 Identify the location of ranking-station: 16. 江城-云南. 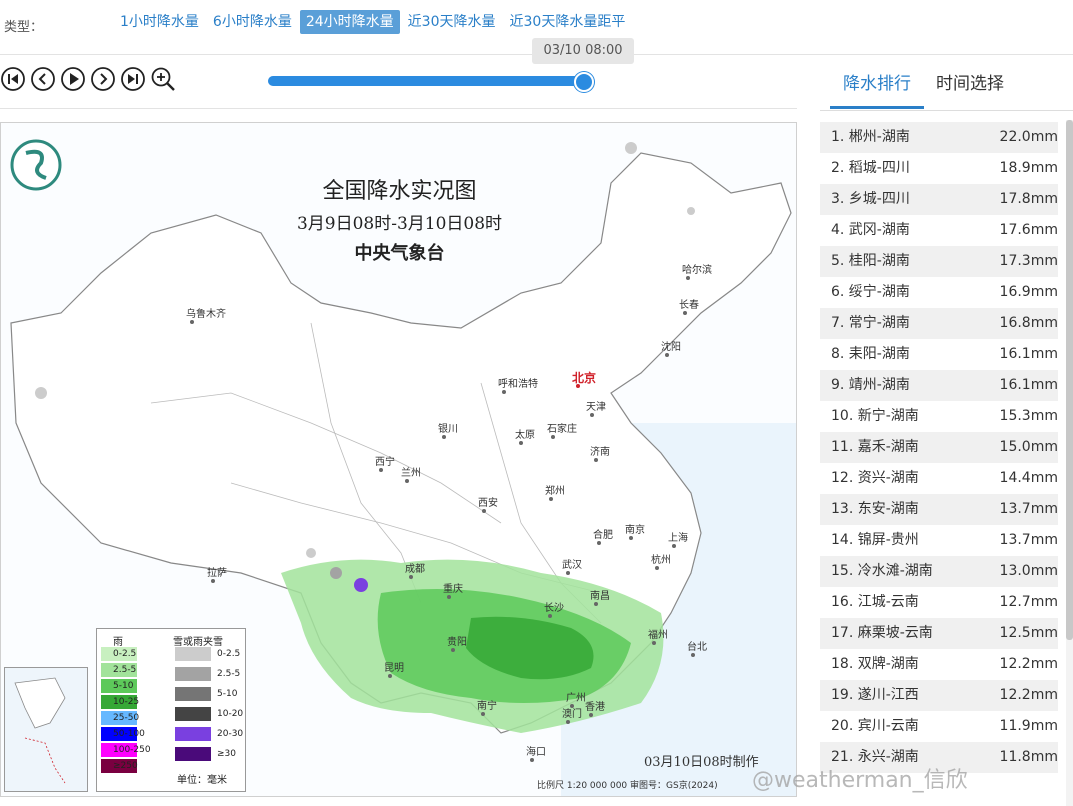
(875, 602).